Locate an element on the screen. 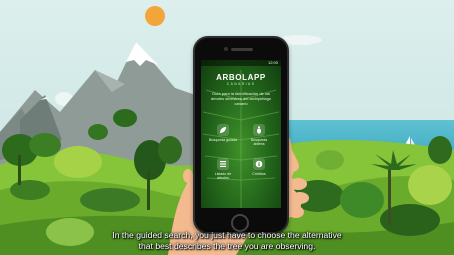  app-subtitle: CANARIAS is located at coordinates (241, 84).